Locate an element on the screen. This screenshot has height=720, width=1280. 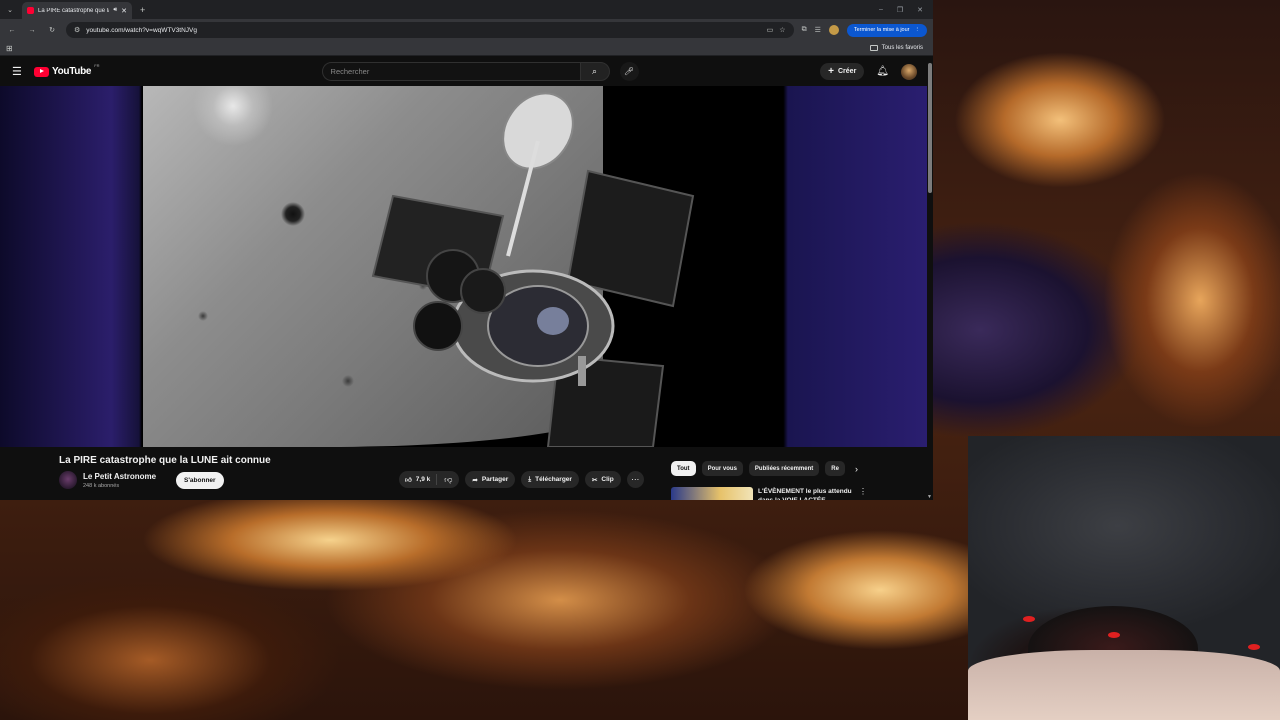
site-info-icon: ⚙ is located at coordinates (77, 30).